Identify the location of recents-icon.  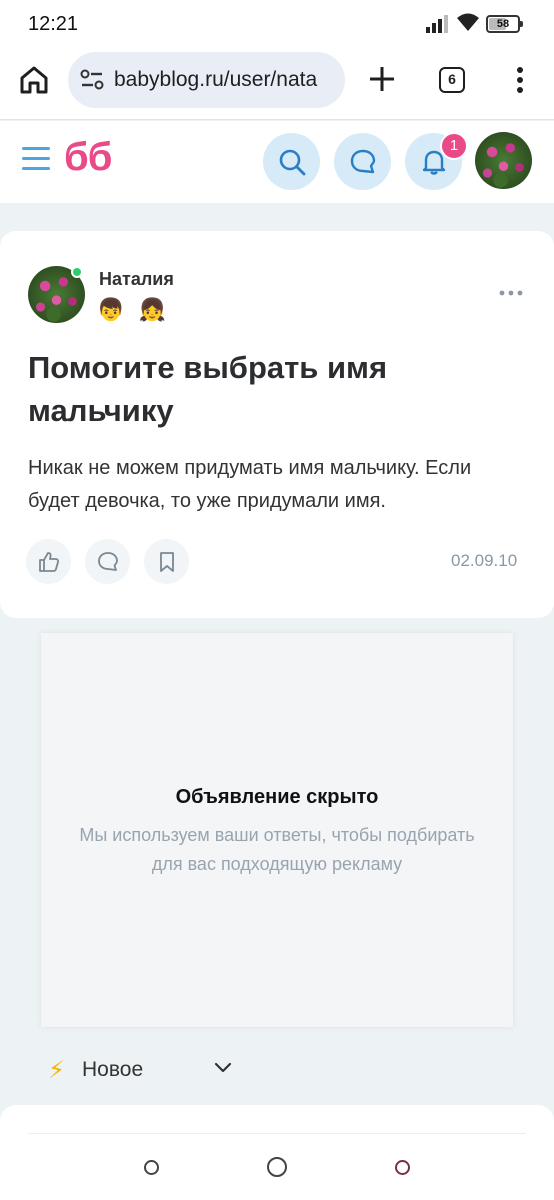
(151, 1167).